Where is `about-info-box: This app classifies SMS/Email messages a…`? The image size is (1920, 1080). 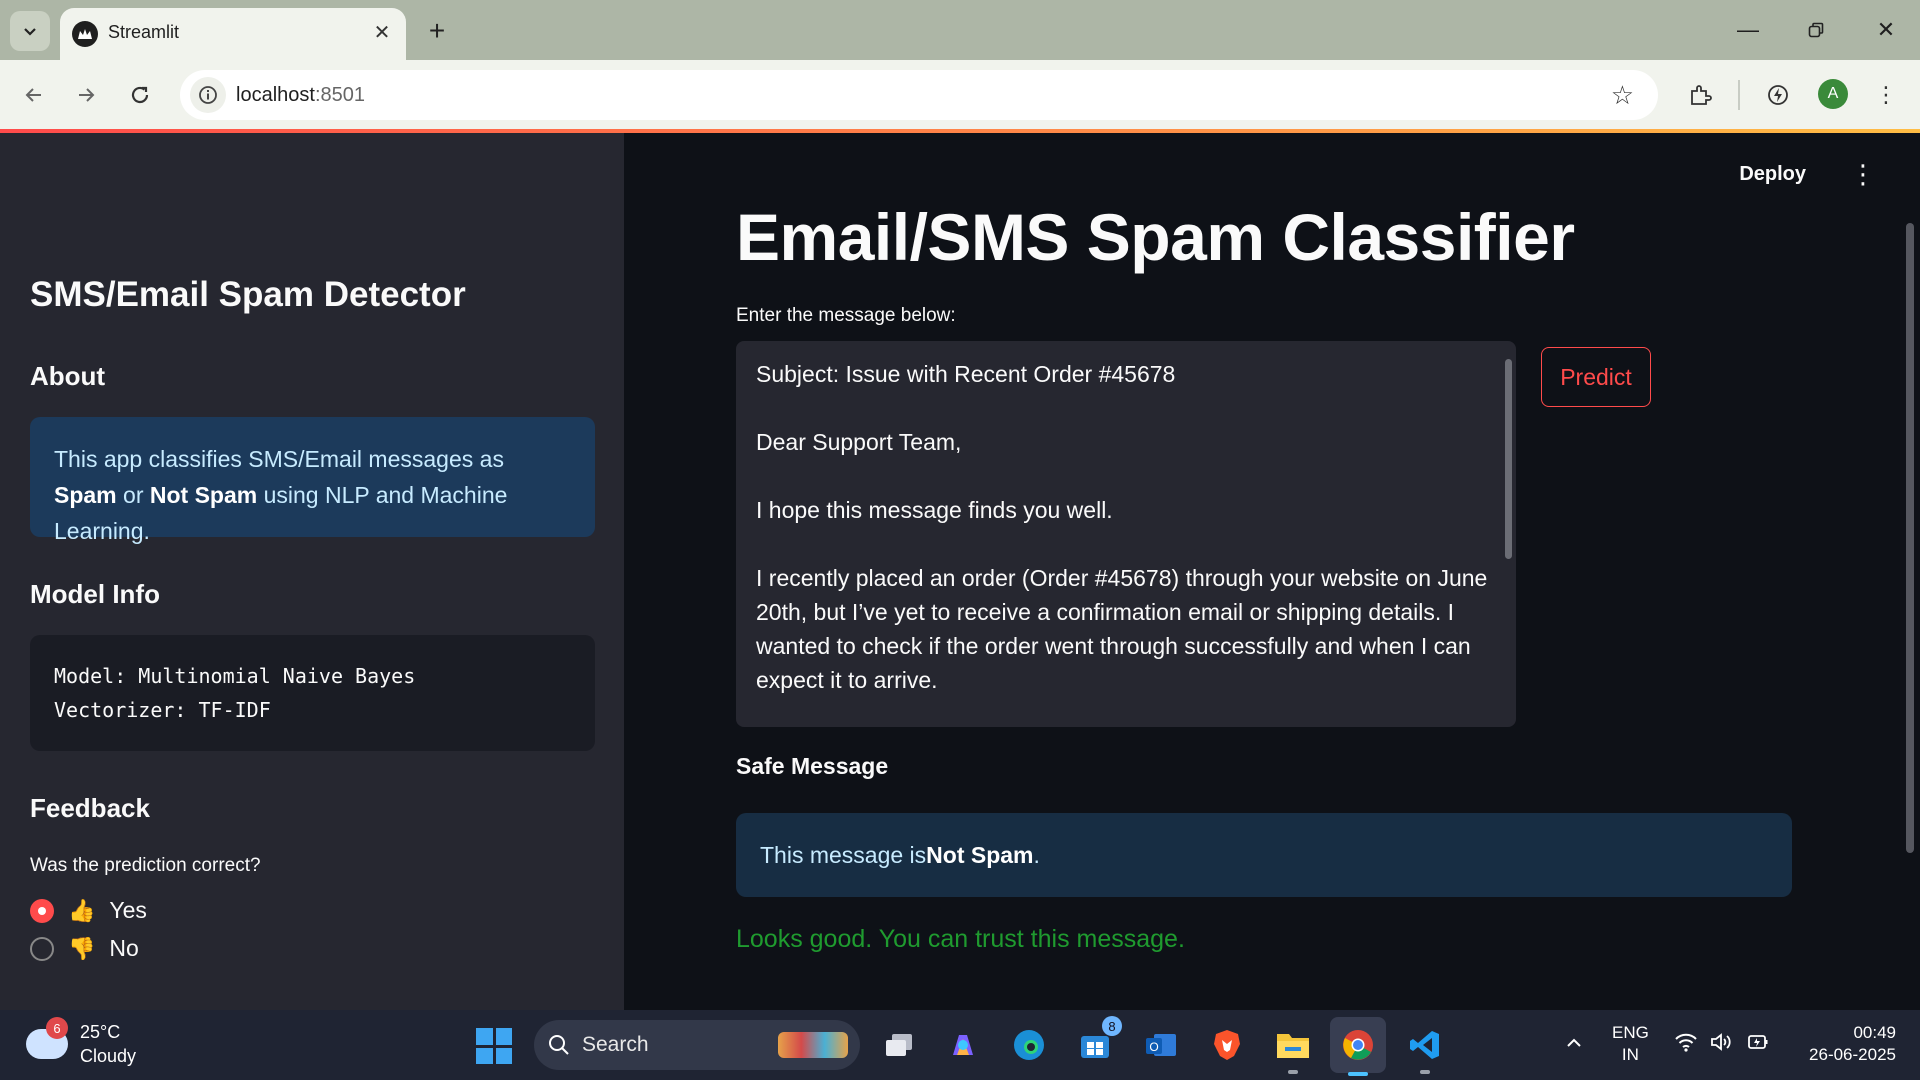
about-info-box: This app classifies SMS/Email messages a… is located at coordinates (312, 480).